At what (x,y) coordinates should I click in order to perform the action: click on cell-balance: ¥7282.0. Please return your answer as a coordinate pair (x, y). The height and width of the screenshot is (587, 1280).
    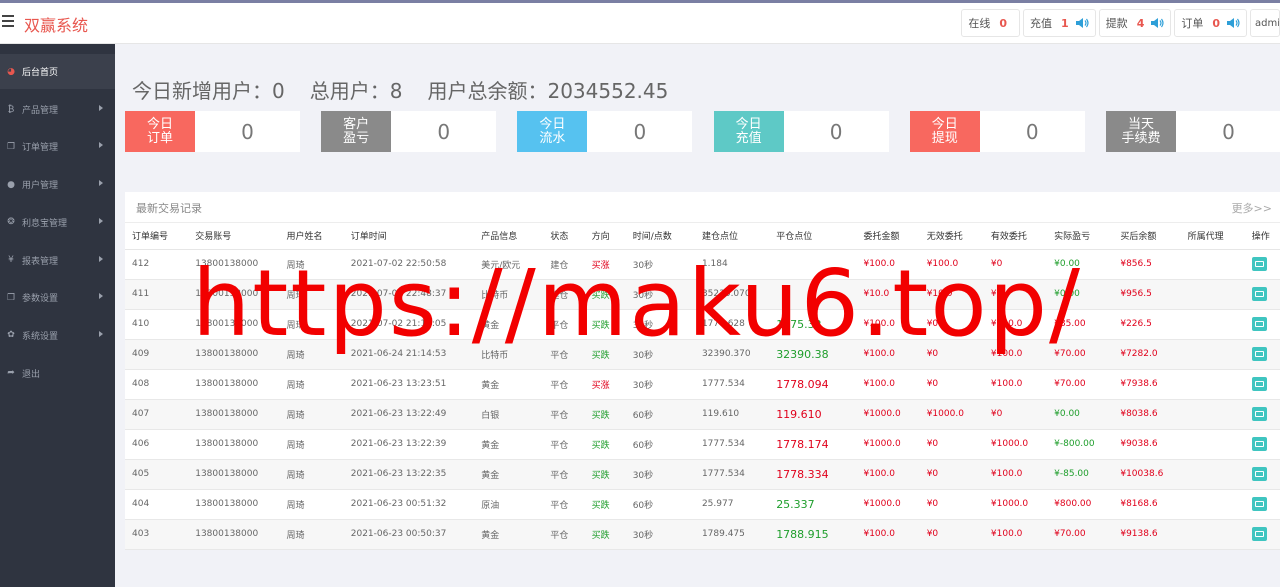
    Looking at the image, I should click on (1147, 354).